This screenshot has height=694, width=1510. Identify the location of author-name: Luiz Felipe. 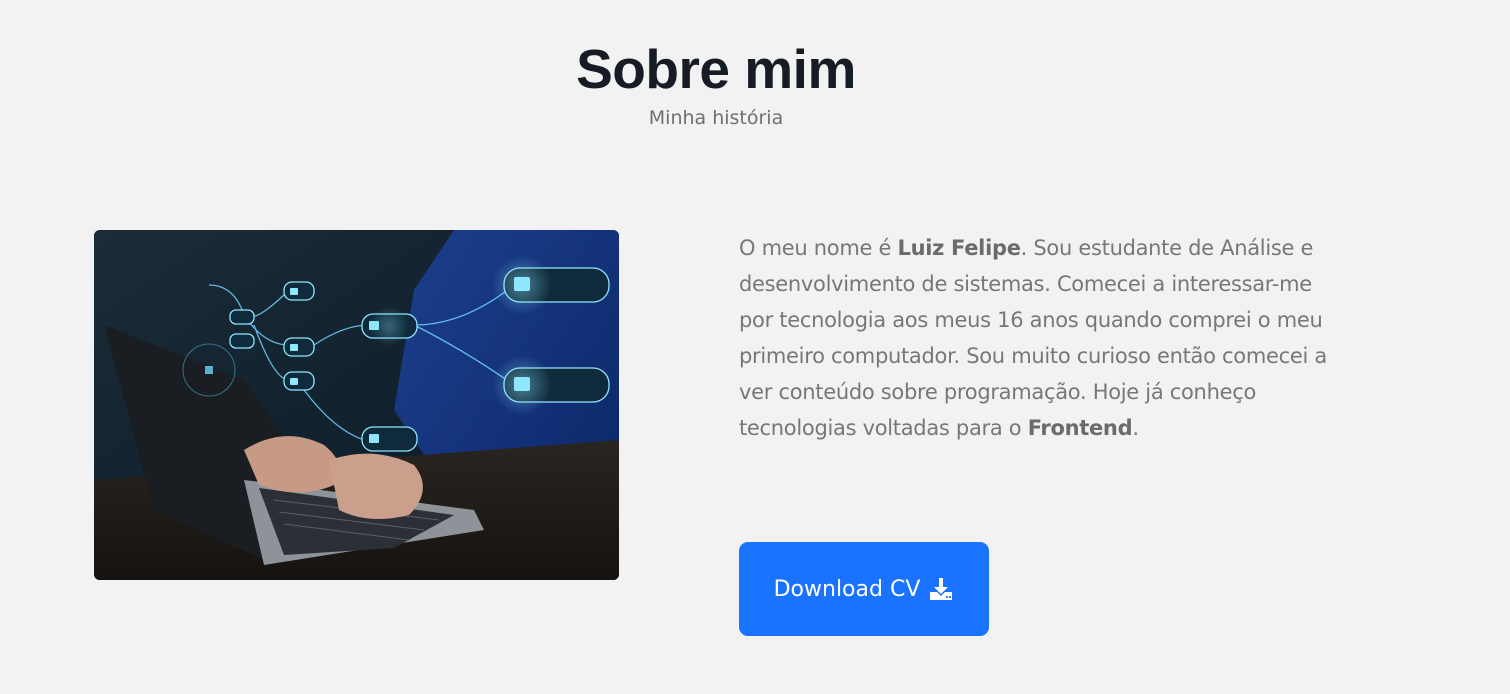
(959, 248).